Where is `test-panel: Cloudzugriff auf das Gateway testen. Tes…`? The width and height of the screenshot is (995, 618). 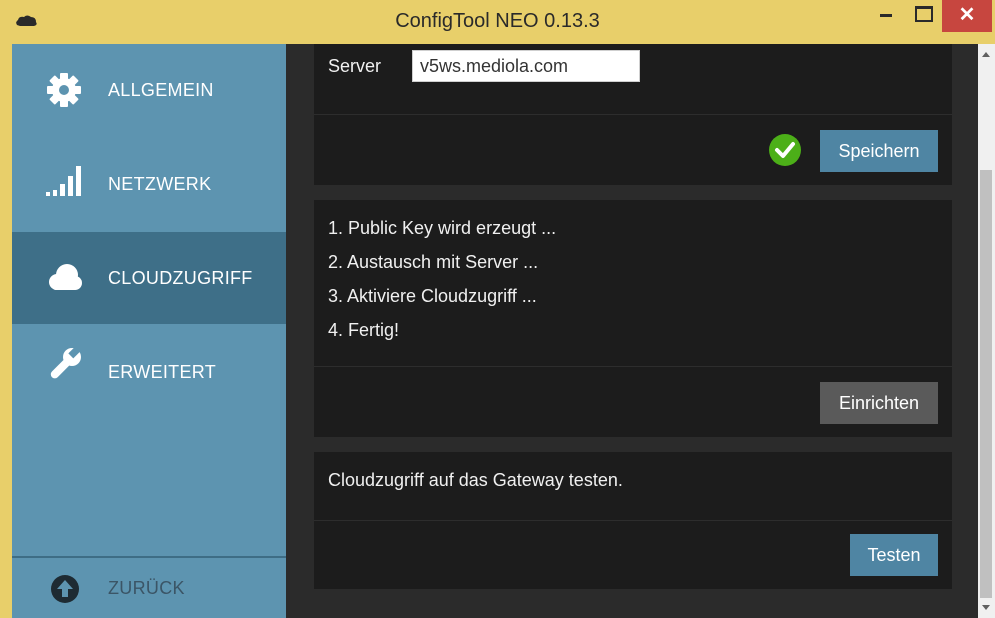 test-panel: Cloudzugriff auf das Gateway testen. Tes… is located at coordinates (633, 520).